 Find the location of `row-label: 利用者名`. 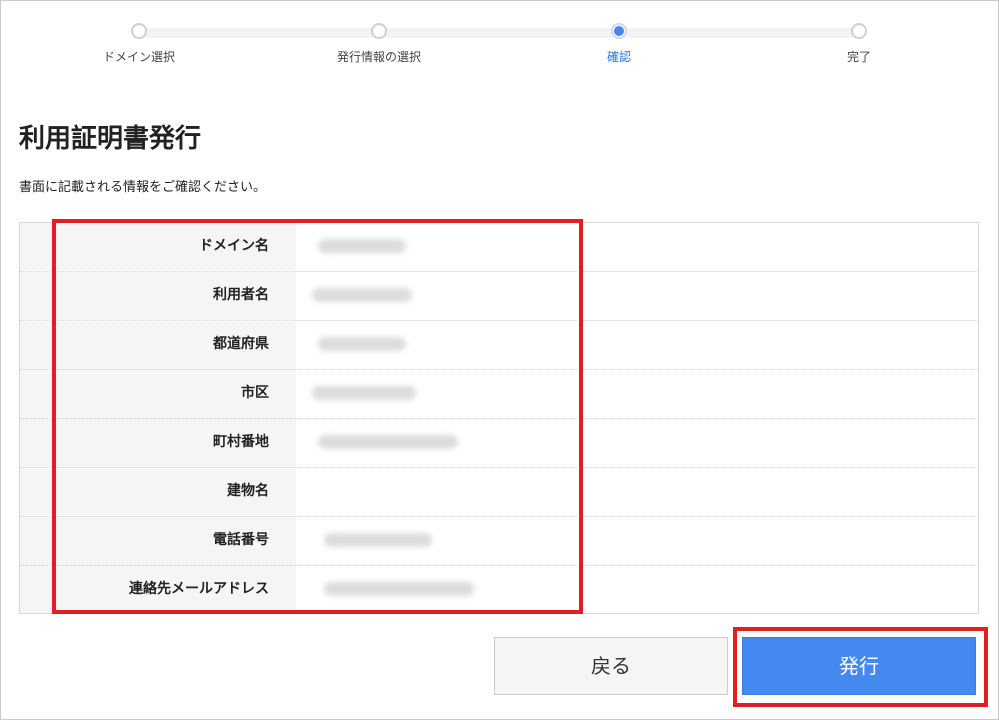

row-label: 利用者名 is located at coordinates (158, 296).